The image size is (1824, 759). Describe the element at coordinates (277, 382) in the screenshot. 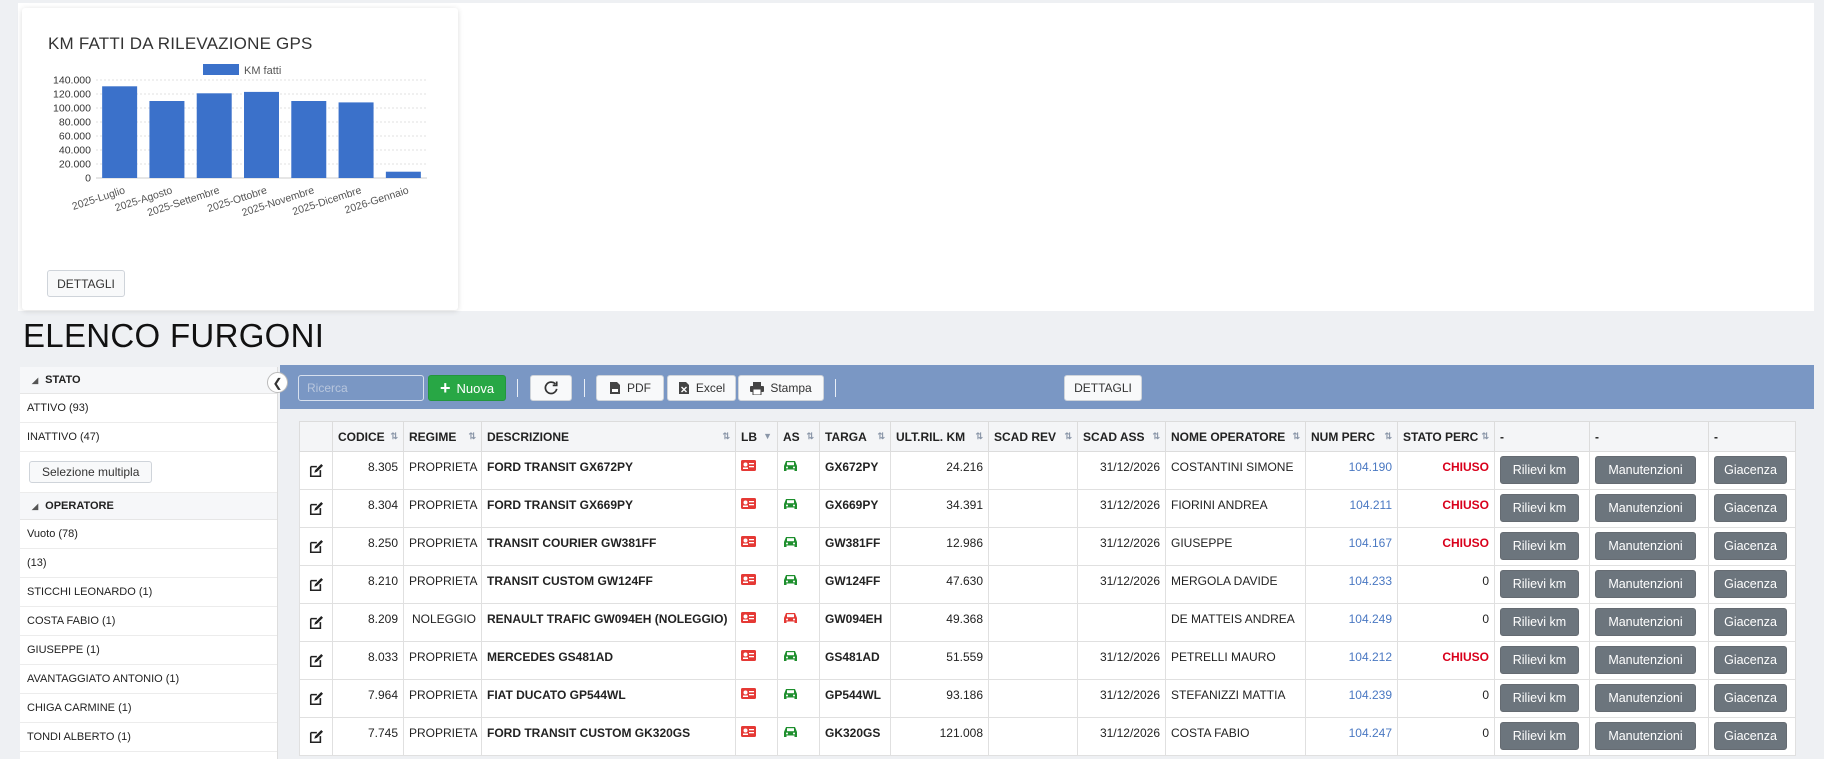

I see `sidebar-collapse-toggle: ❮` at that location.